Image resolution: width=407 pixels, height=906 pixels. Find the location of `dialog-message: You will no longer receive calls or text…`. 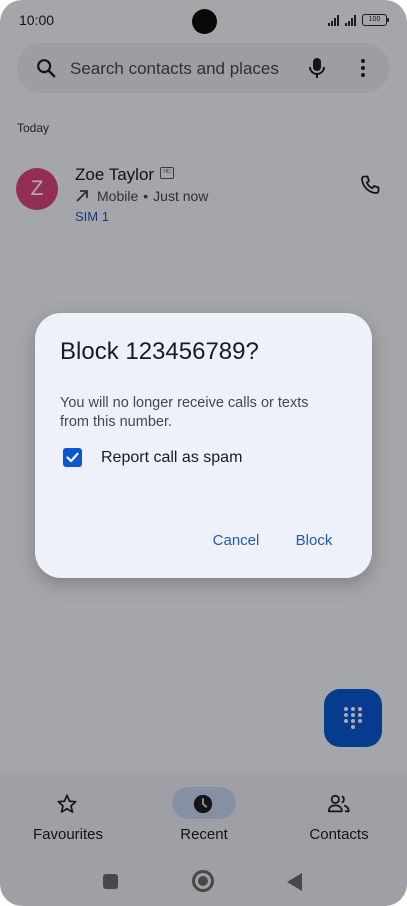

dialog-message: You will no longer receive calls or text… is located at coordinates (184, 412).